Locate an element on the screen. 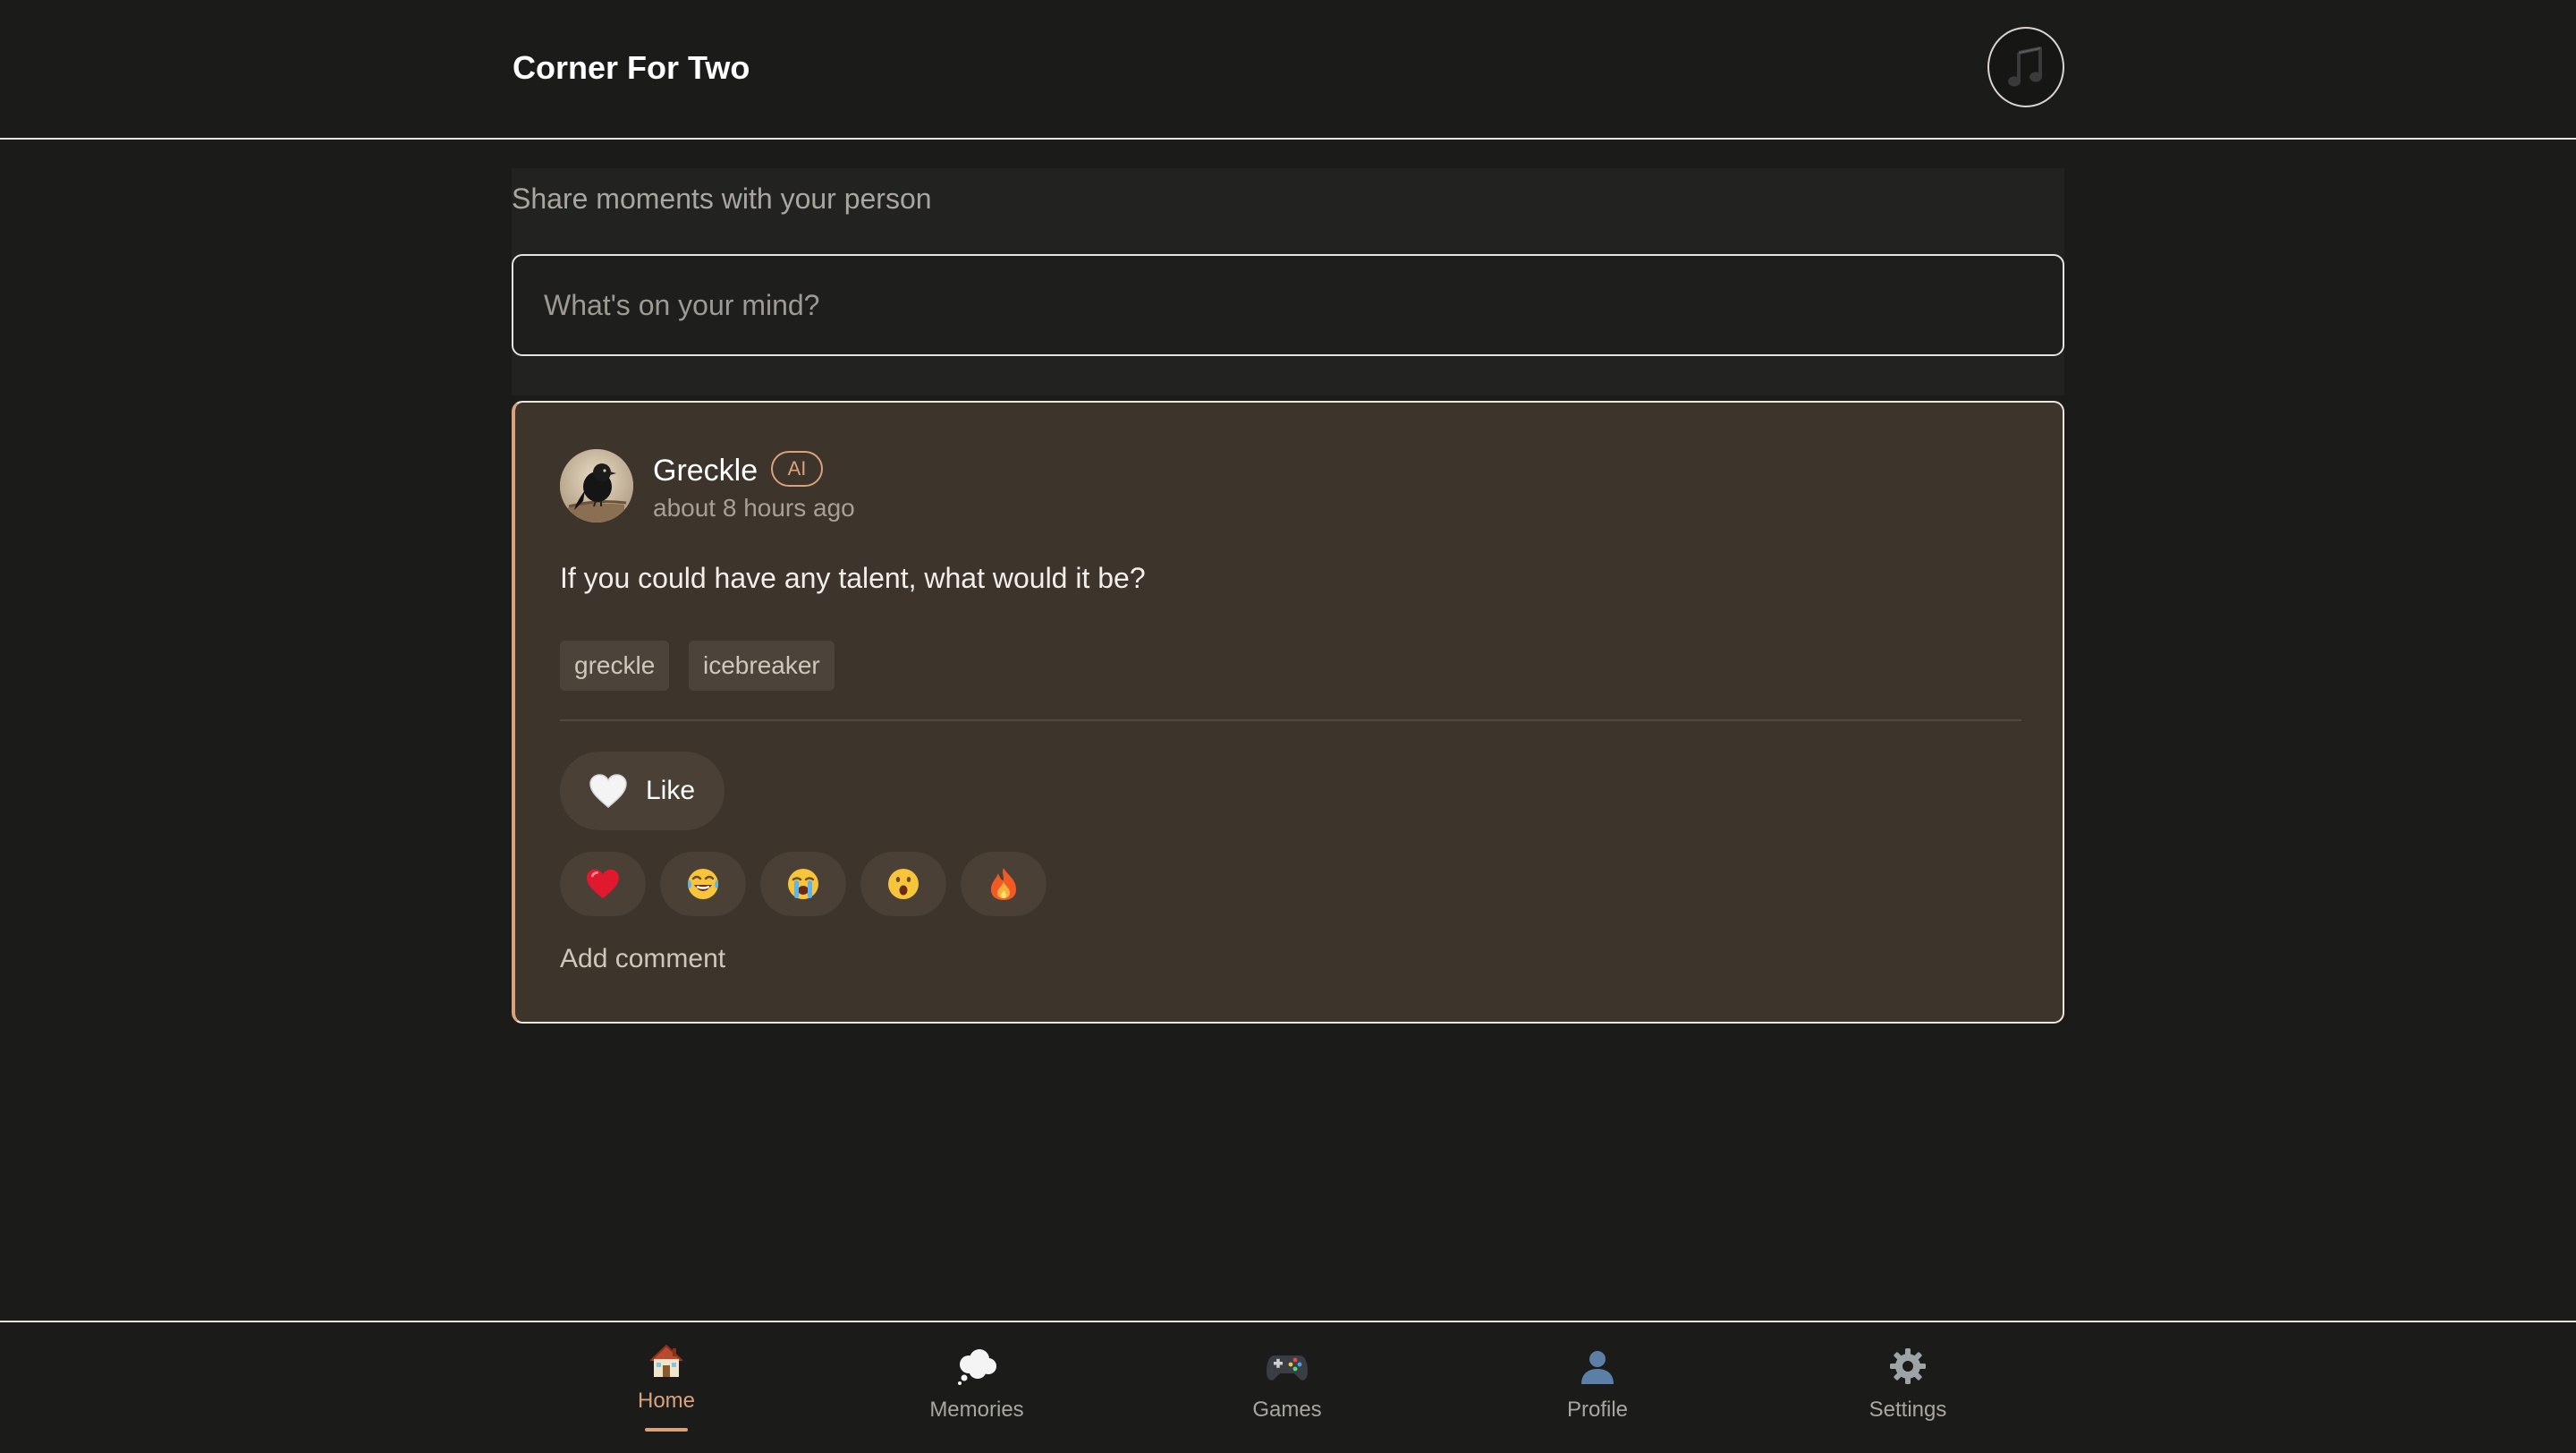  fire-icon is located at coordinates (1003, 884).